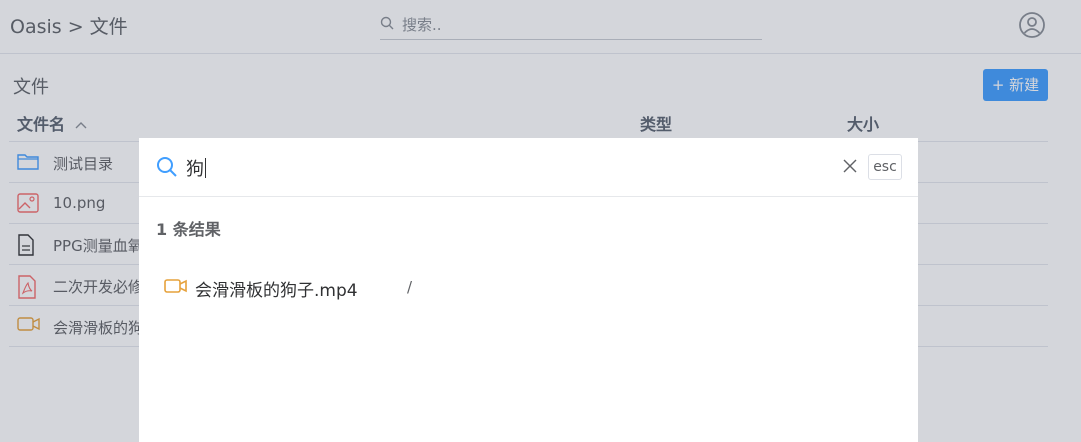 The height and width of the screenshot is (442, 1081). What do you see at coordinates (167, 169) in the screenshot?
I see `search-icon` at bounding box center [167, 169].